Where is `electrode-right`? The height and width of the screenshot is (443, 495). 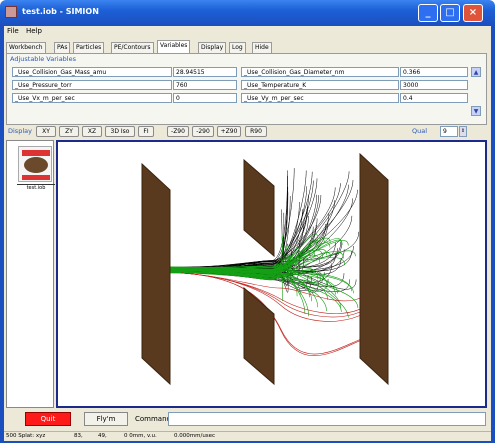 electrode-right is located at coordinates (374, 269).